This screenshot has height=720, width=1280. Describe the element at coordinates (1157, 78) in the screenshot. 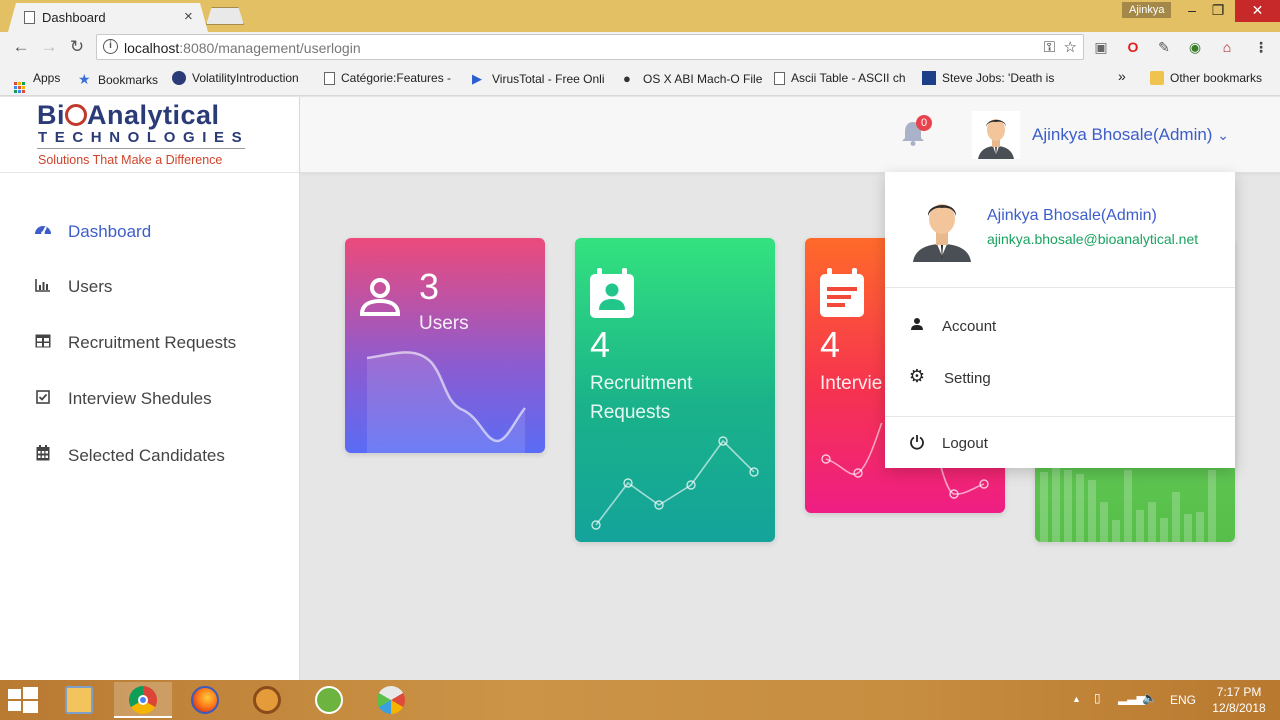

I see `folder-icon` at that location.